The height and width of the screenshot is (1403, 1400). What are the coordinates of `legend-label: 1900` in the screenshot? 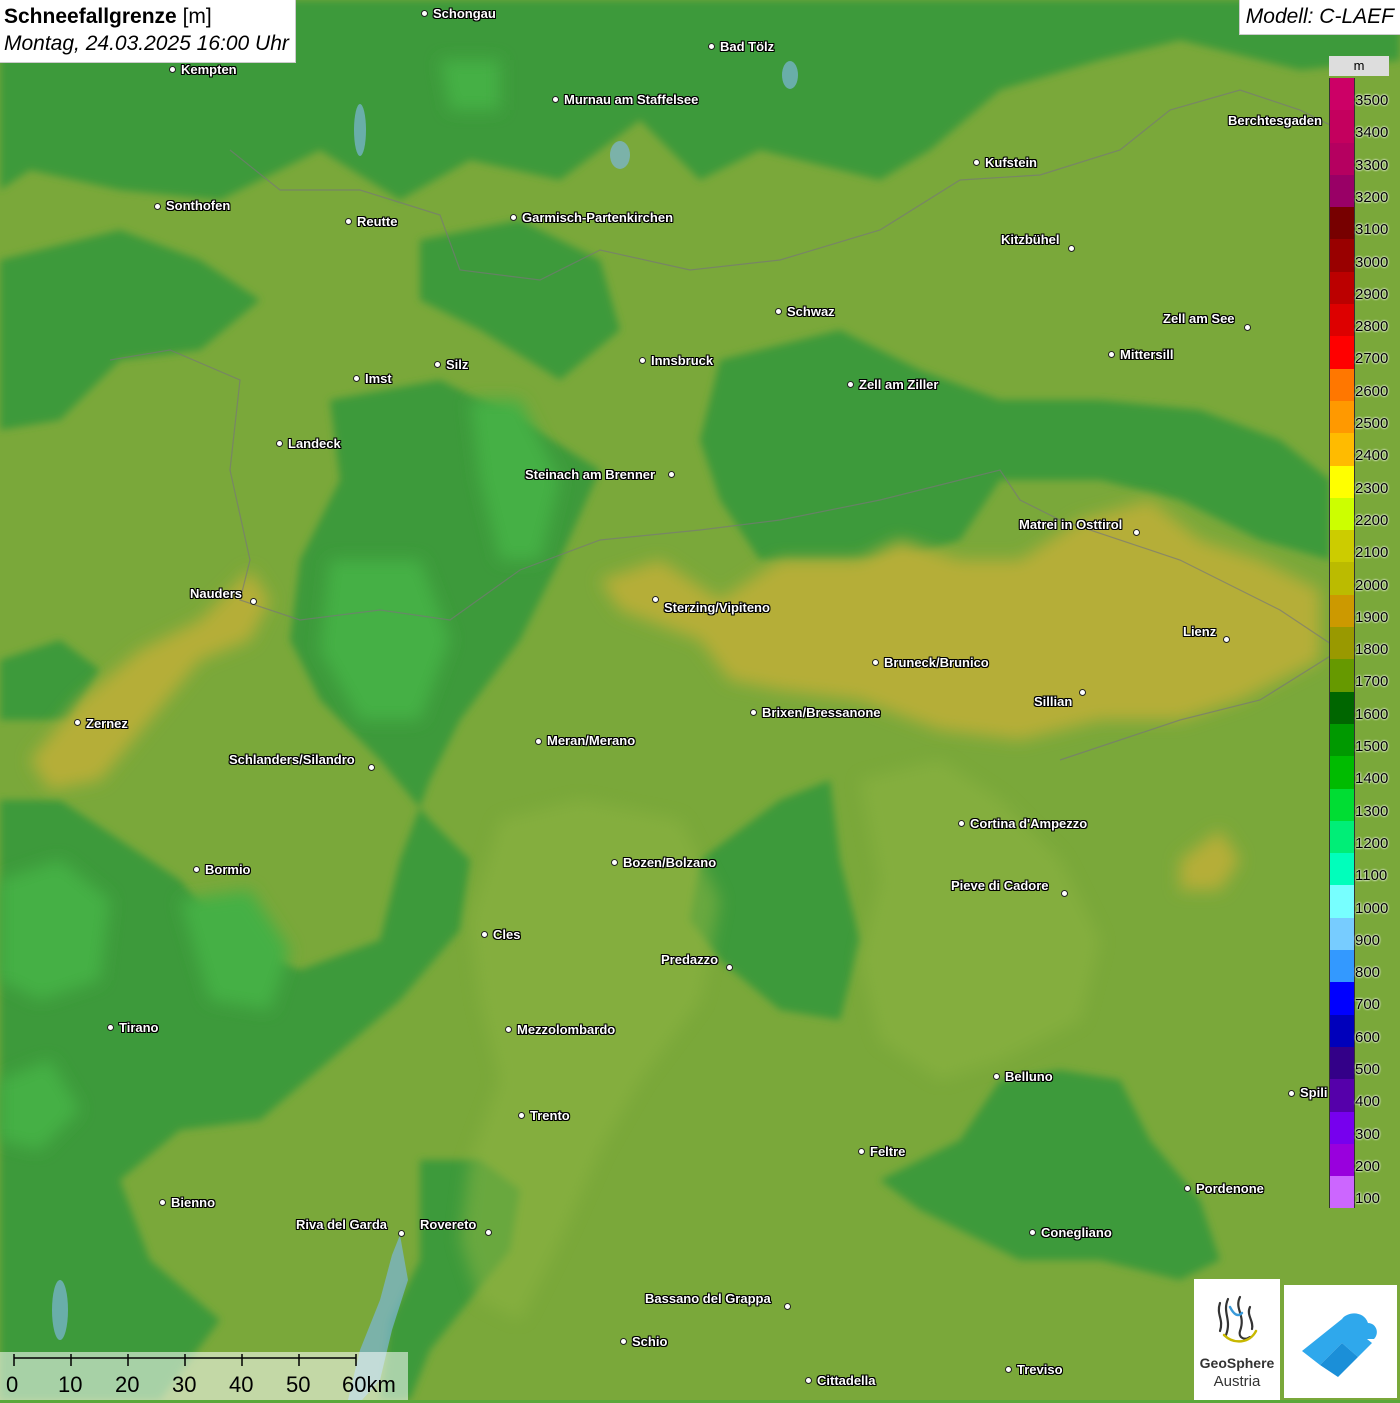 It's located at (1372, 617).